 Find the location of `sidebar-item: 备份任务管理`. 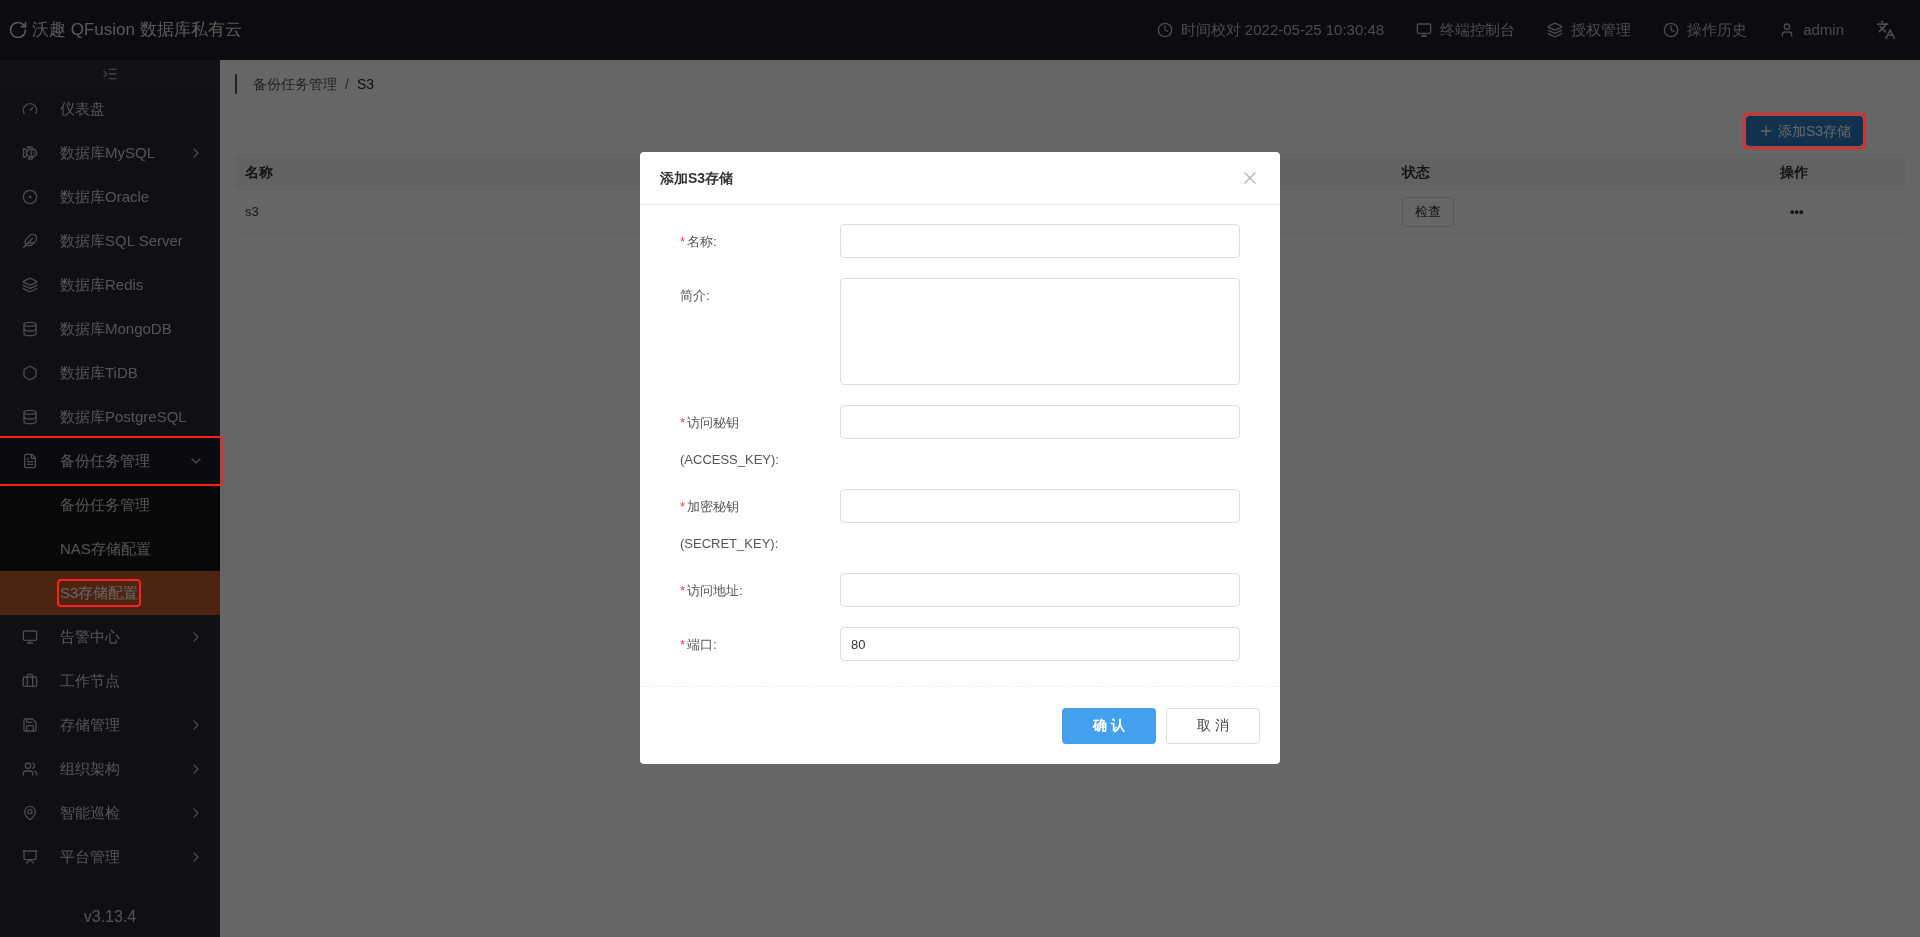

sidebar-item: 备份任务管理 is located at coordinates (110, 461).